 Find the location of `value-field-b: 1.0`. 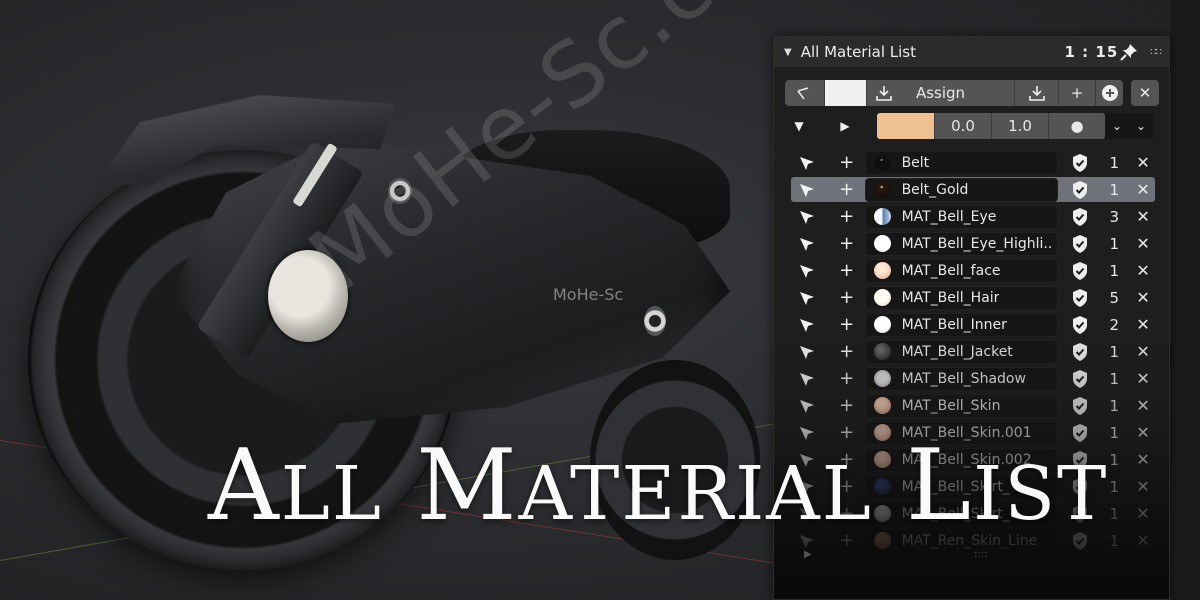

value-field-b: 1.0 is located at coordinates (1019, 126).